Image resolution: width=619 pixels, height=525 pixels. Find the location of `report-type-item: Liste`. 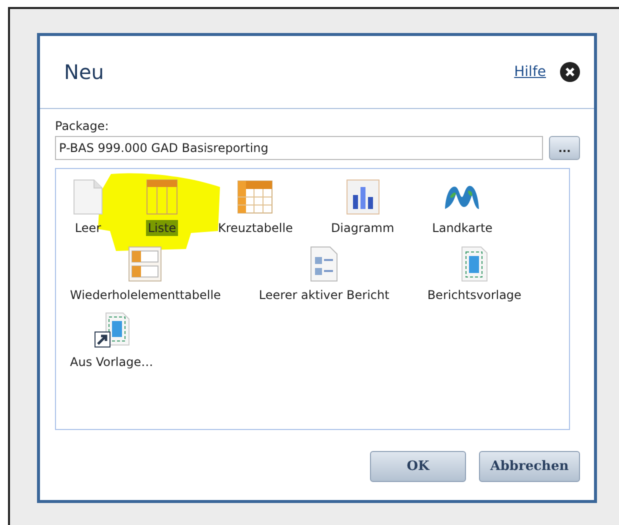

report-type-item: Liste is located at coordinates (162, 228).